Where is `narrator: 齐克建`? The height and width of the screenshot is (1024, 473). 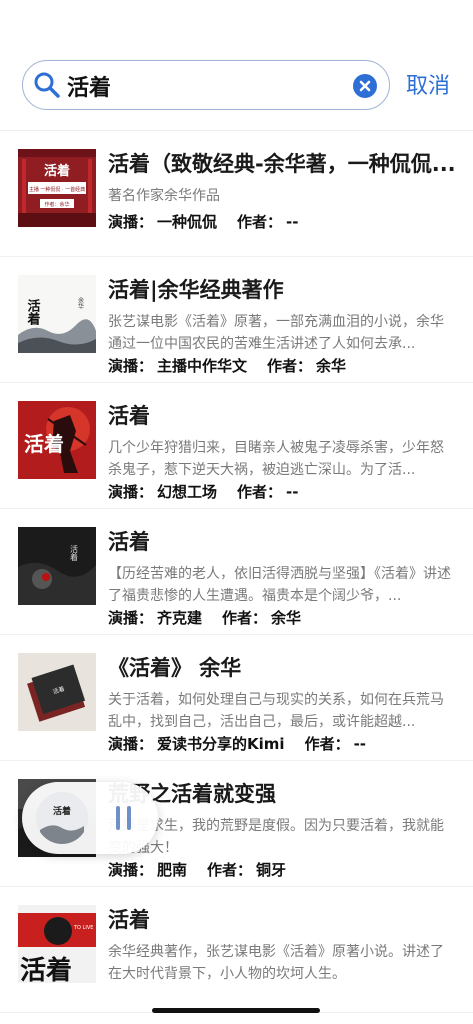
narrator: 齐克建 is located at coordinates (180, 618).